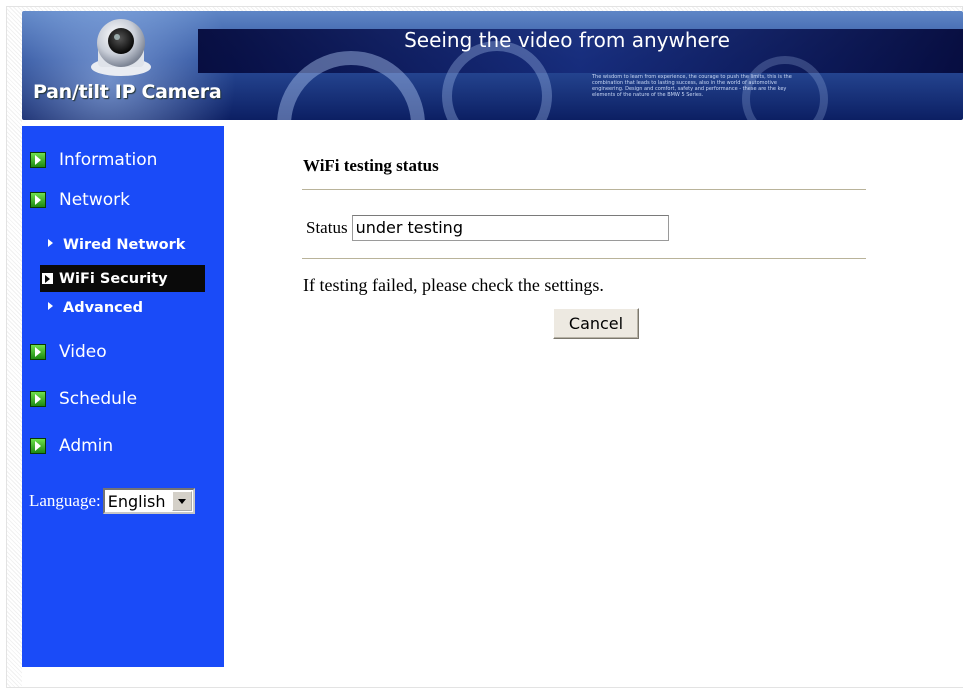  I want to click on language-selector: Language: English, so click(112, 501).